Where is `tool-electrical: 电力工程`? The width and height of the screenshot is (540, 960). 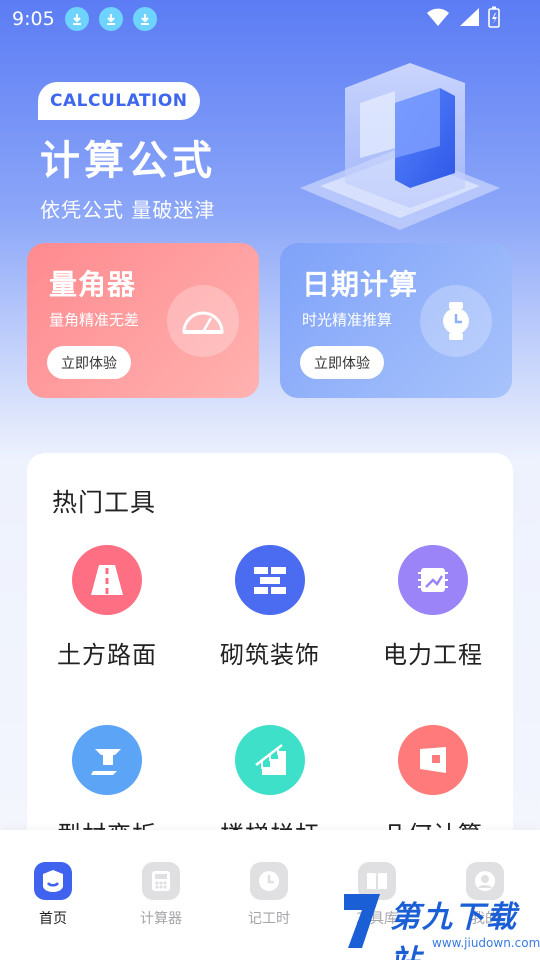 tool-electrical: 电力工程 is located at coordinates (433, 607).